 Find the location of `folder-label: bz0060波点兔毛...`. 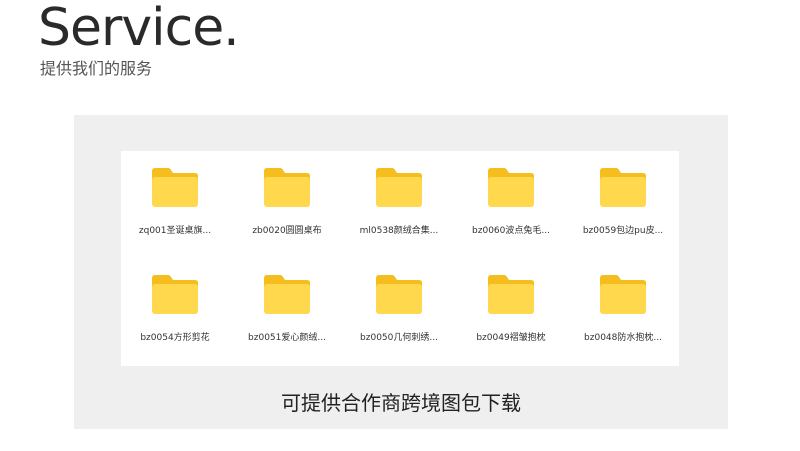

folder-label: bz0060波点兔毛... is located at coordinates (511, 231).